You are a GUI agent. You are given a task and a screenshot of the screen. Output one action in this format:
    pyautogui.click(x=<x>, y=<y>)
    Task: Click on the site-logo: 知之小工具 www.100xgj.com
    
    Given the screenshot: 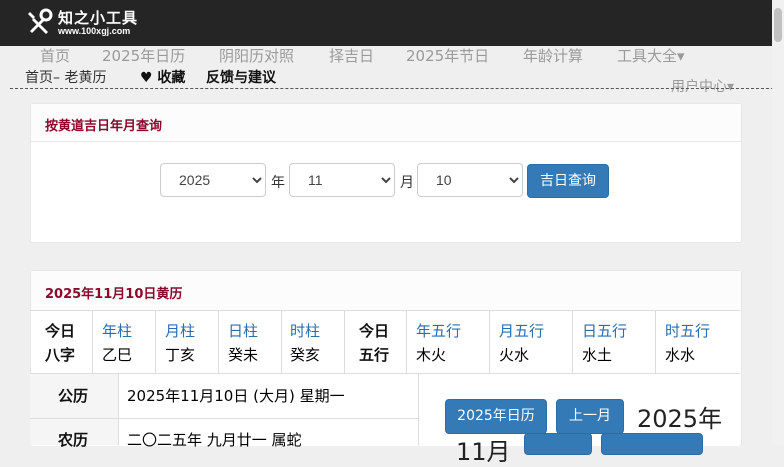 What is the action you would take?
    pyautogui.click(x=84, y=23)
    